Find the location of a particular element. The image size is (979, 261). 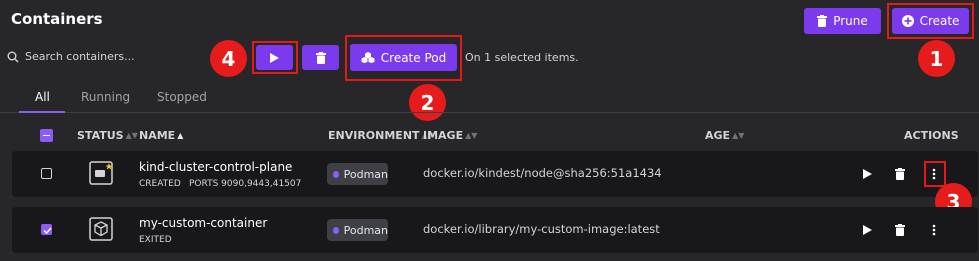

check-icon is located at coordinates (47, 231).